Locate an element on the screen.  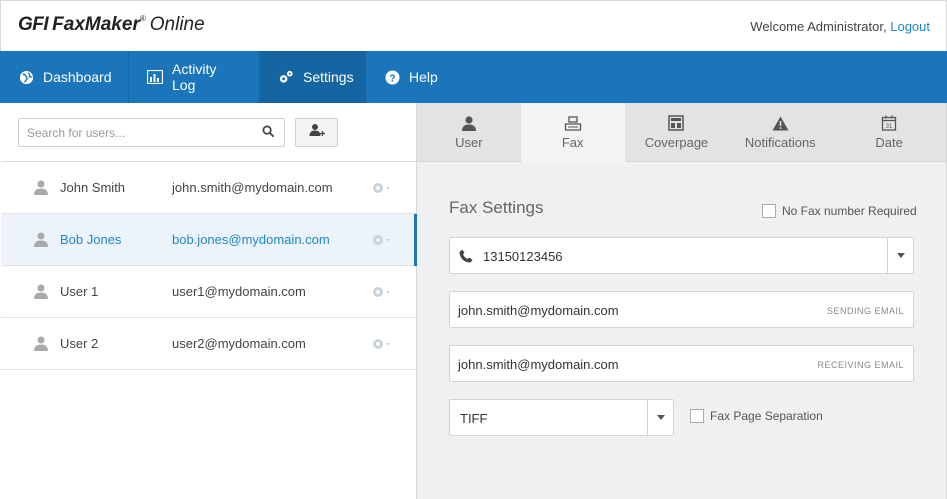
chart-icon is located at coordinates (155, 77).